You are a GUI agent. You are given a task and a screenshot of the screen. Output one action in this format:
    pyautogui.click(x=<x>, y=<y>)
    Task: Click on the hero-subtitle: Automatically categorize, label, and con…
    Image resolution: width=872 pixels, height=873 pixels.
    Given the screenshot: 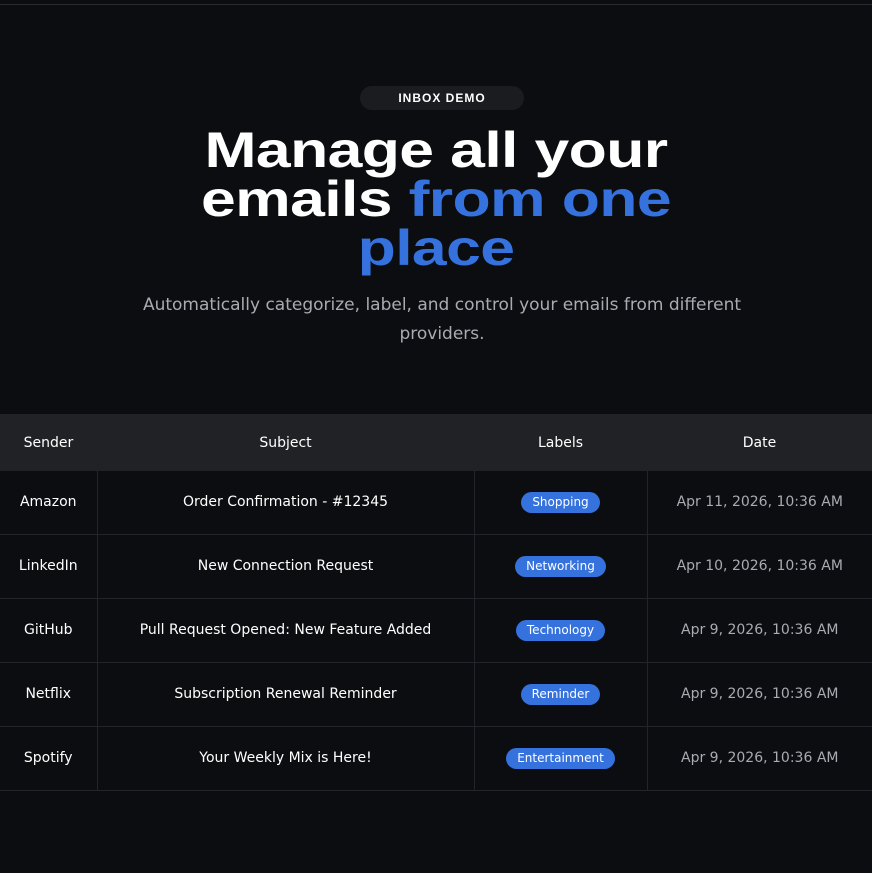 What is the action you would take?
    pyautogui.click(x=442, y=319)
    